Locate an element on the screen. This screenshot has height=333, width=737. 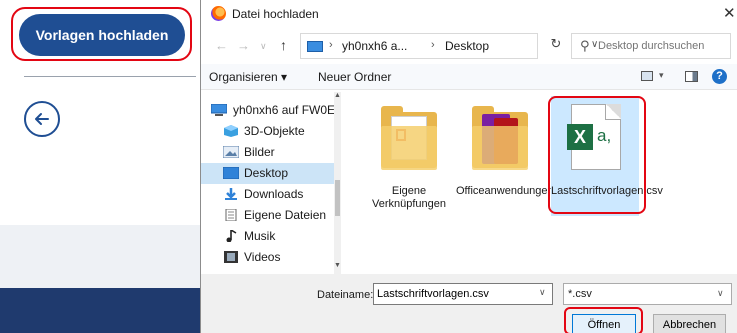
firefox-icon is located at coordinates (218, 13).